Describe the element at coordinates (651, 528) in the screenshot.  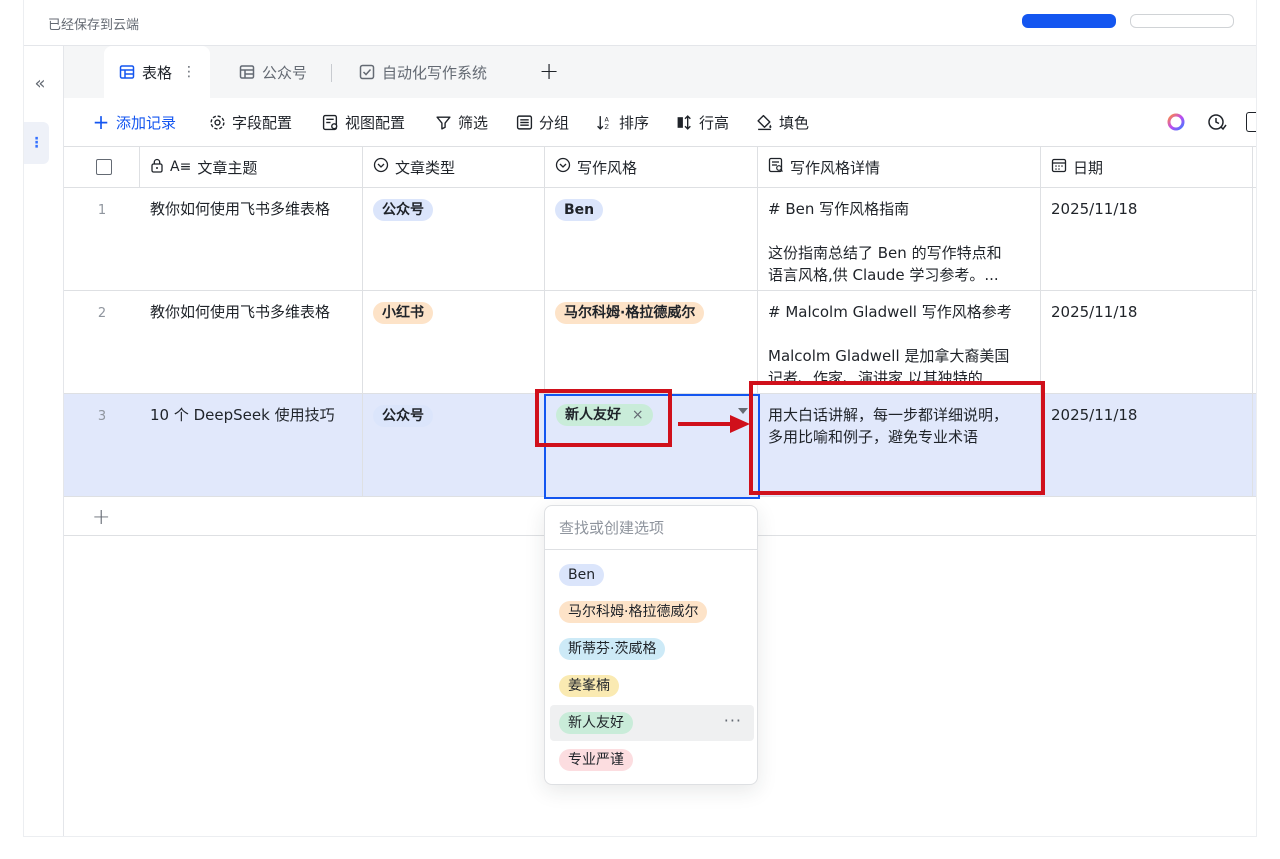
I see `option-search-input: 查找或创建选项` at that location.